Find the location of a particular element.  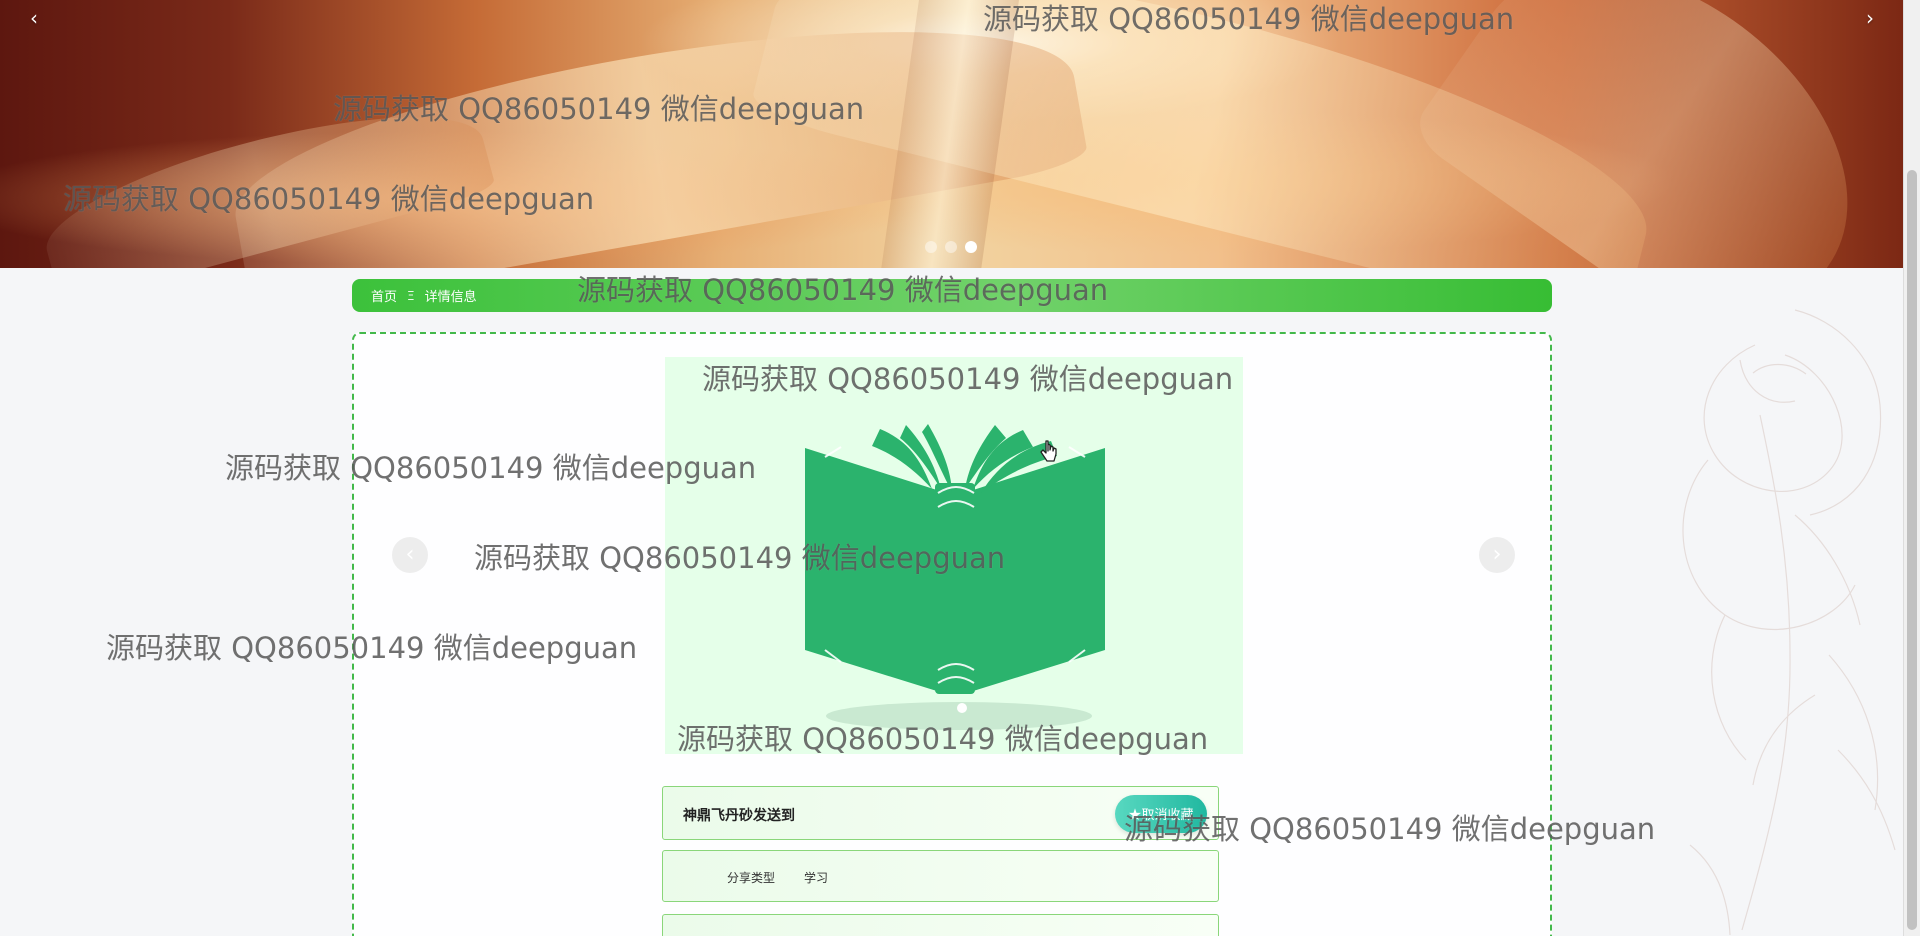

book-icon is located at coordinates (955, 577).